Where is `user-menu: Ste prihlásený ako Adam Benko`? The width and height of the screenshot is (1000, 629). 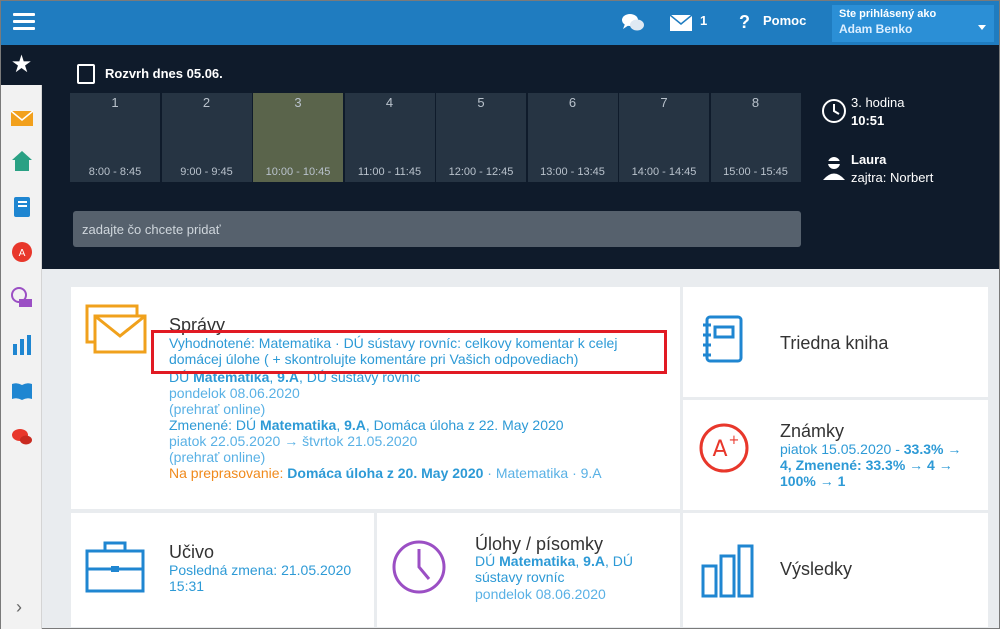
user-menu: Ste prihlásený ako Adam Benko is located at coordinates (913, 23).